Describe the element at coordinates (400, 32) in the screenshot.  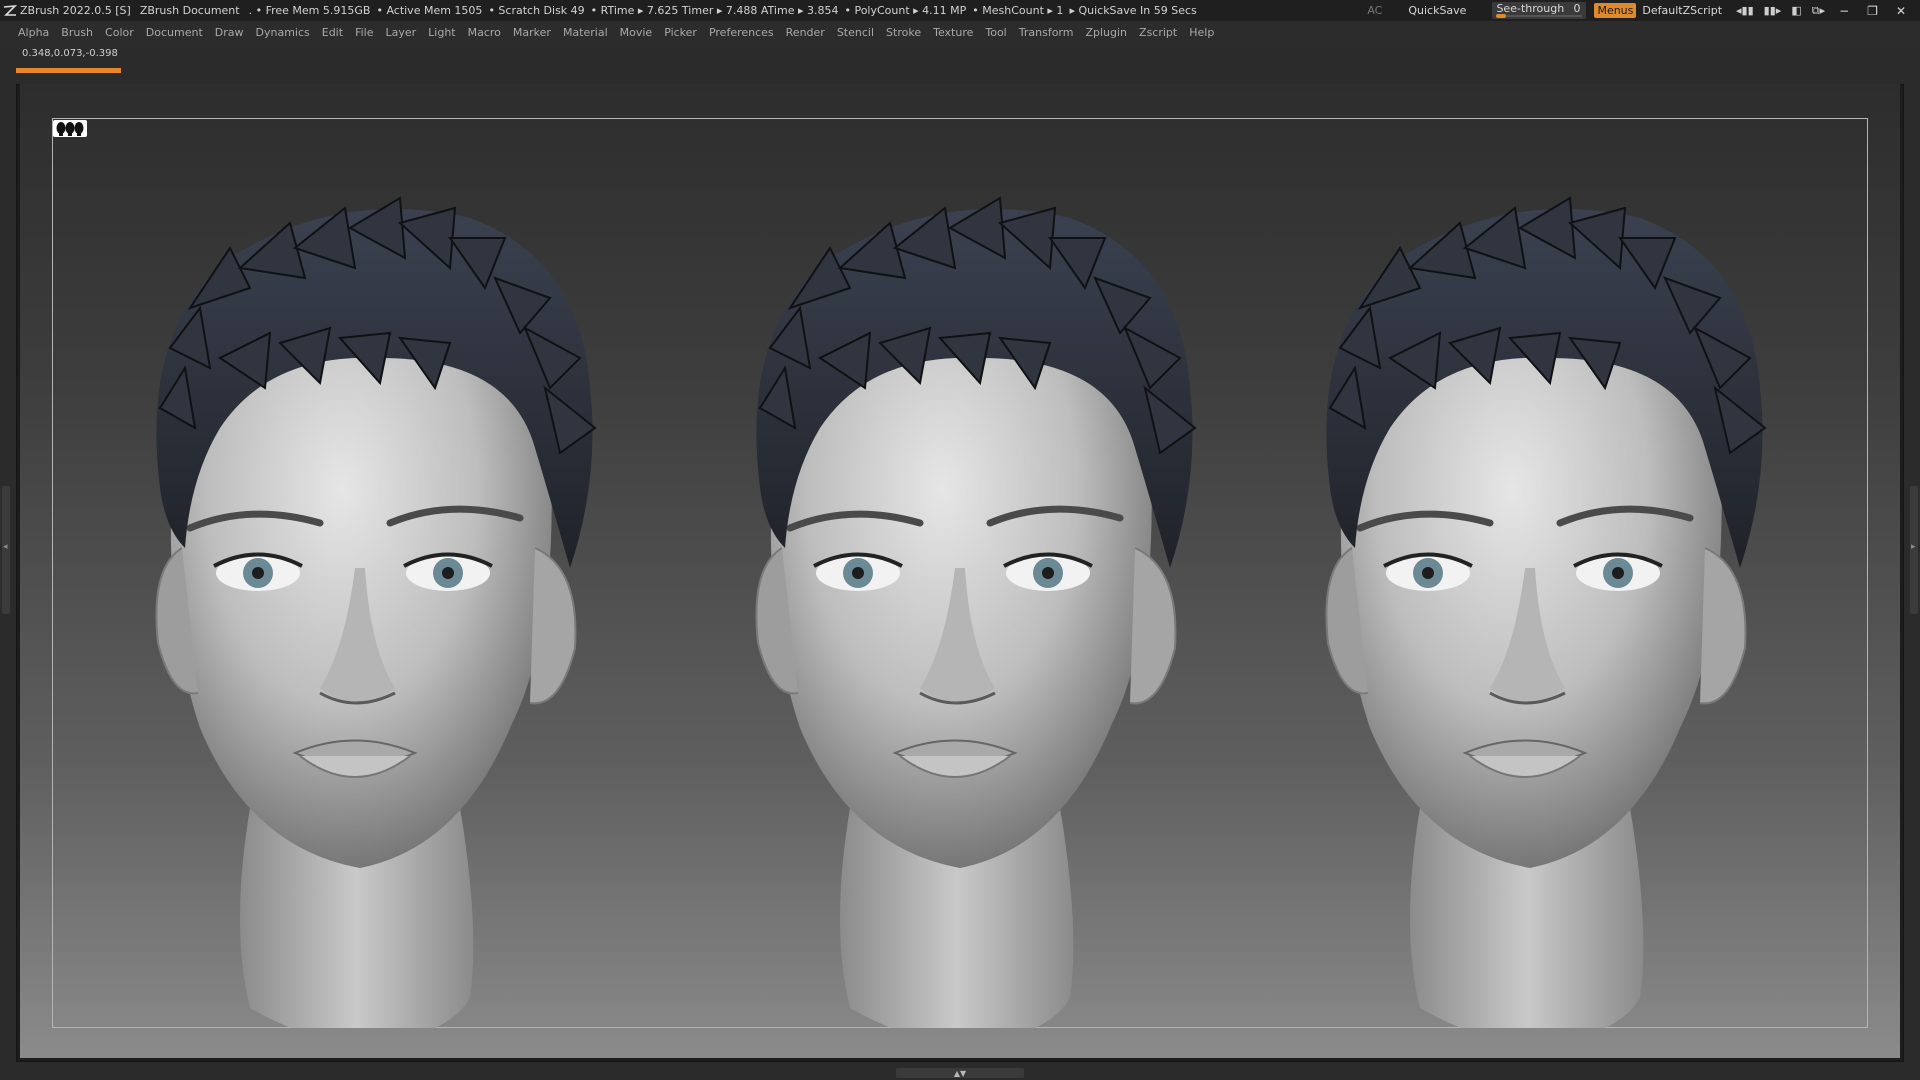
I see `menu-layer: Layer` at that location.